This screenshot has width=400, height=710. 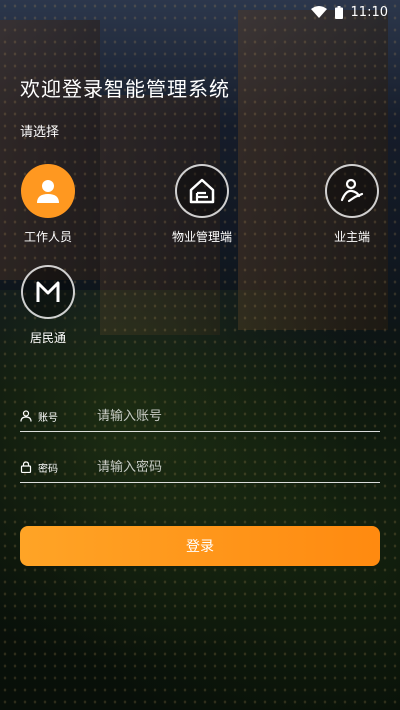 I want to click on role-property-management: 物业管理端, so click(x=202, y=204).